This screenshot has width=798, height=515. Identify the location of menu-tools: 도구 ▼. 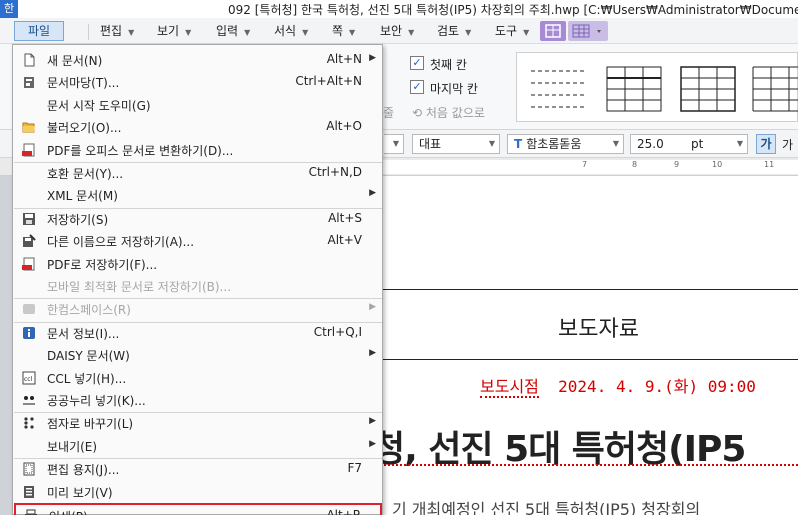
(512, 32).